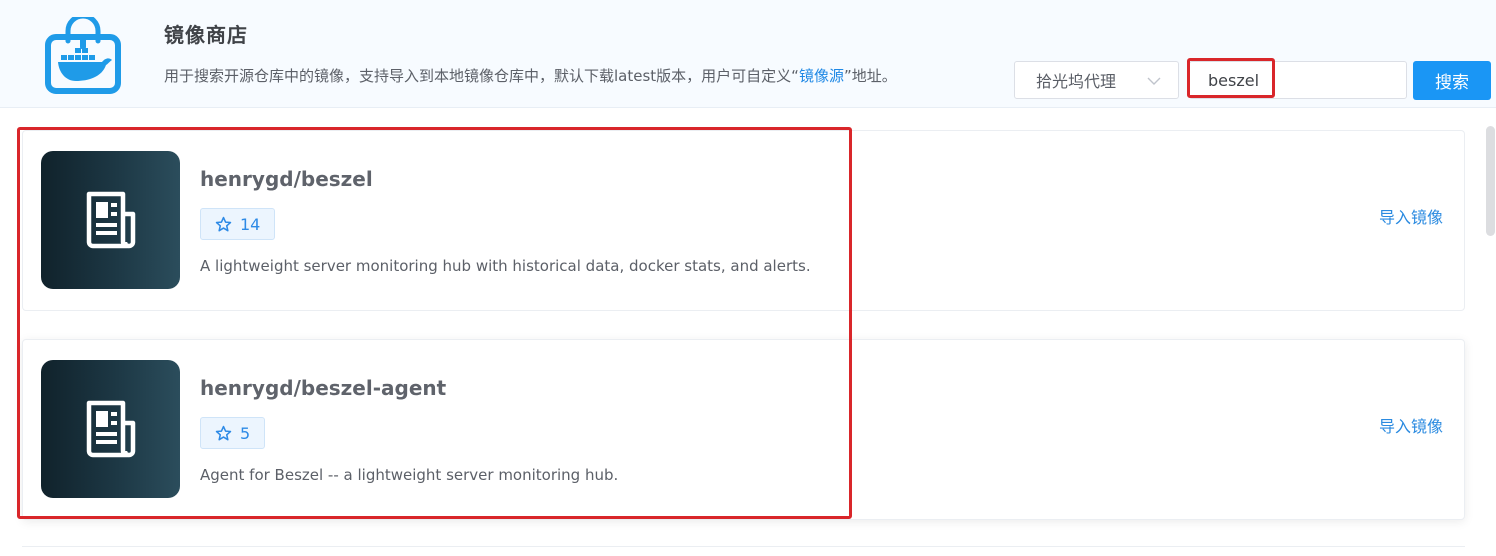  Describe the element at coordinates (245, 433) in the screenshot. I see `star-count: 5` at that location.